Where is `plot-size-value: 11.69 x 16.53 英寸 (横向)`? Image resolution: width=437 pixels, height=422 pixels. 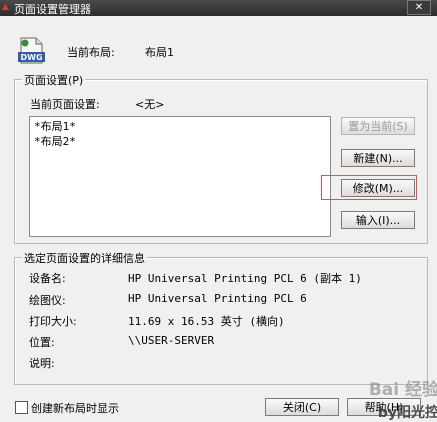 plot-size-value: 11.69 x 16.53 英寸 (横向) is located at coordinates (206, 321).